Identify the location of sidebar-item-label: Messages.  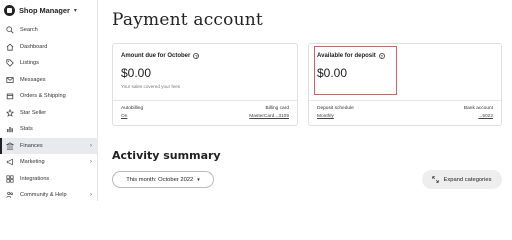
(33, 79).